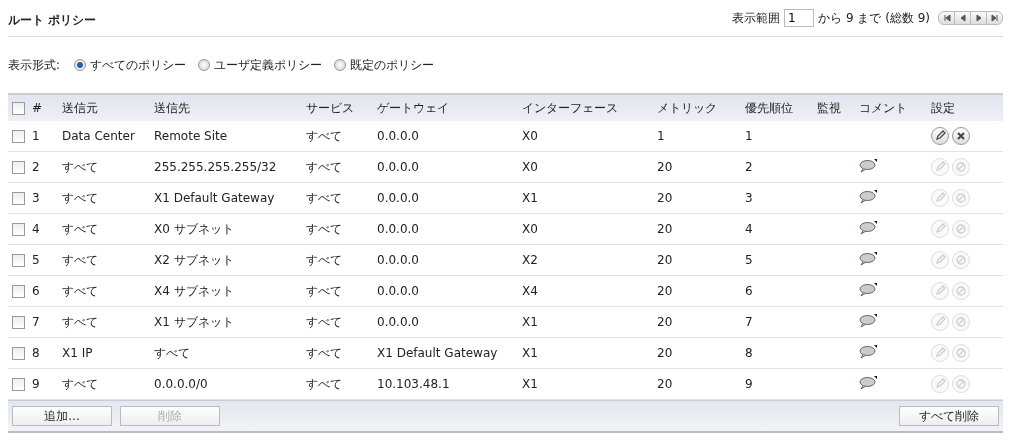 The width and height of the screenshot is (1011, 444). What do you see at coordinates (194, 259) in the screenshot?
I see `table-cell: X2 サブネット` at bounding box center [194, 259].